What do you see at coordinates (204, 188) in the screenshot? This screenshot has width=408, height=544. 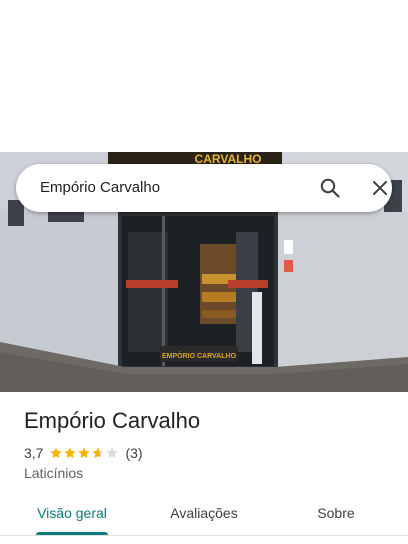 I see `search-bar: Empório Carvalho` at bounding box center [204, 188].